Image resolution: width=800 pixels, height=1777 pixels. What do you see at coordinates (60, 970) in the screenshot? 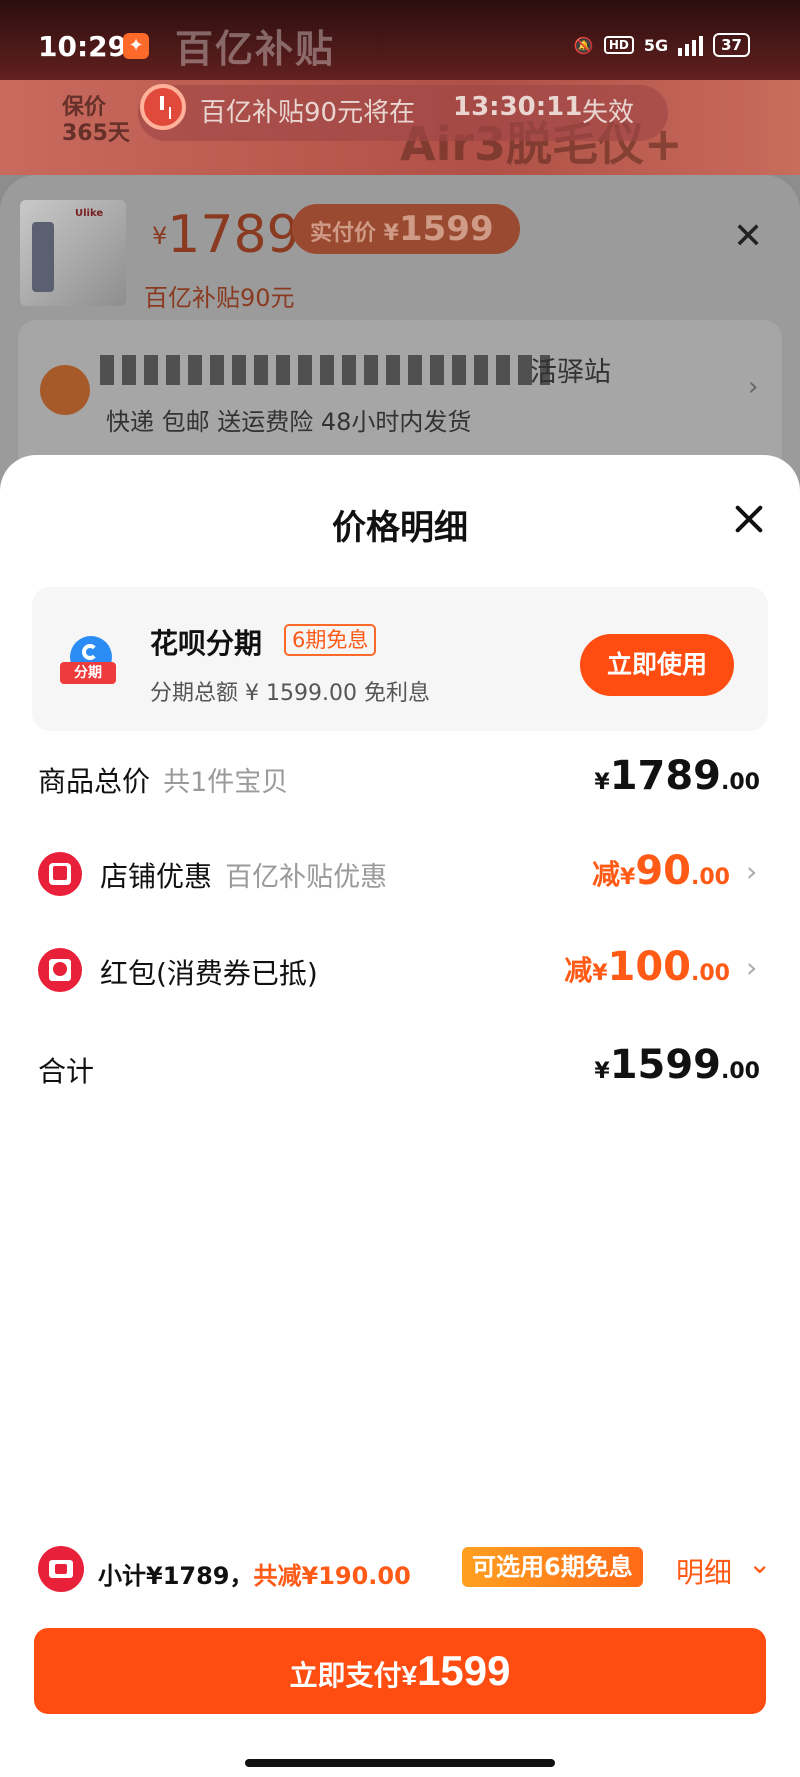
I see `red-packet-icon` at bounding box center [60, 970].